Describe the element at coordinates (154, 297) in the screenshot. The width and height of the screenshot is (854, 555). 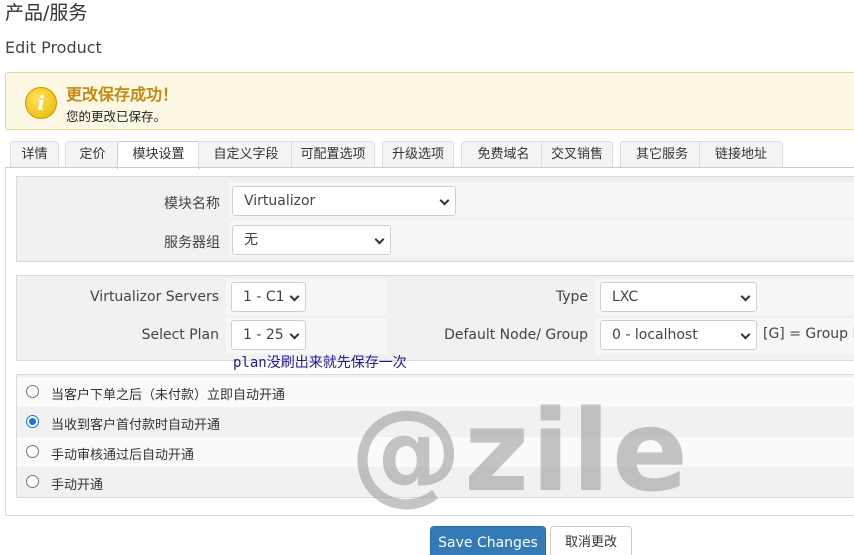
I see `servers-label: Virtualizor Servers` at that location.